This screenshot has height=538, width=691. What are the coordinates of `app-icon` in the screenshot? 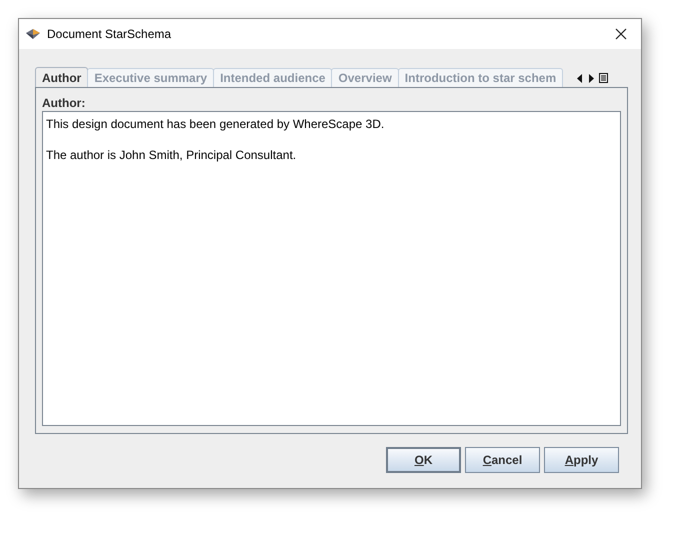 It's located at (33, 34).